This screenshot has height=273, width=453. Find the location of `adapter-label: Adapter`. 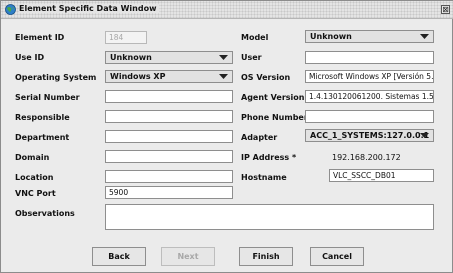

adapter-label: Adapter is located at coordinates (259, 137).